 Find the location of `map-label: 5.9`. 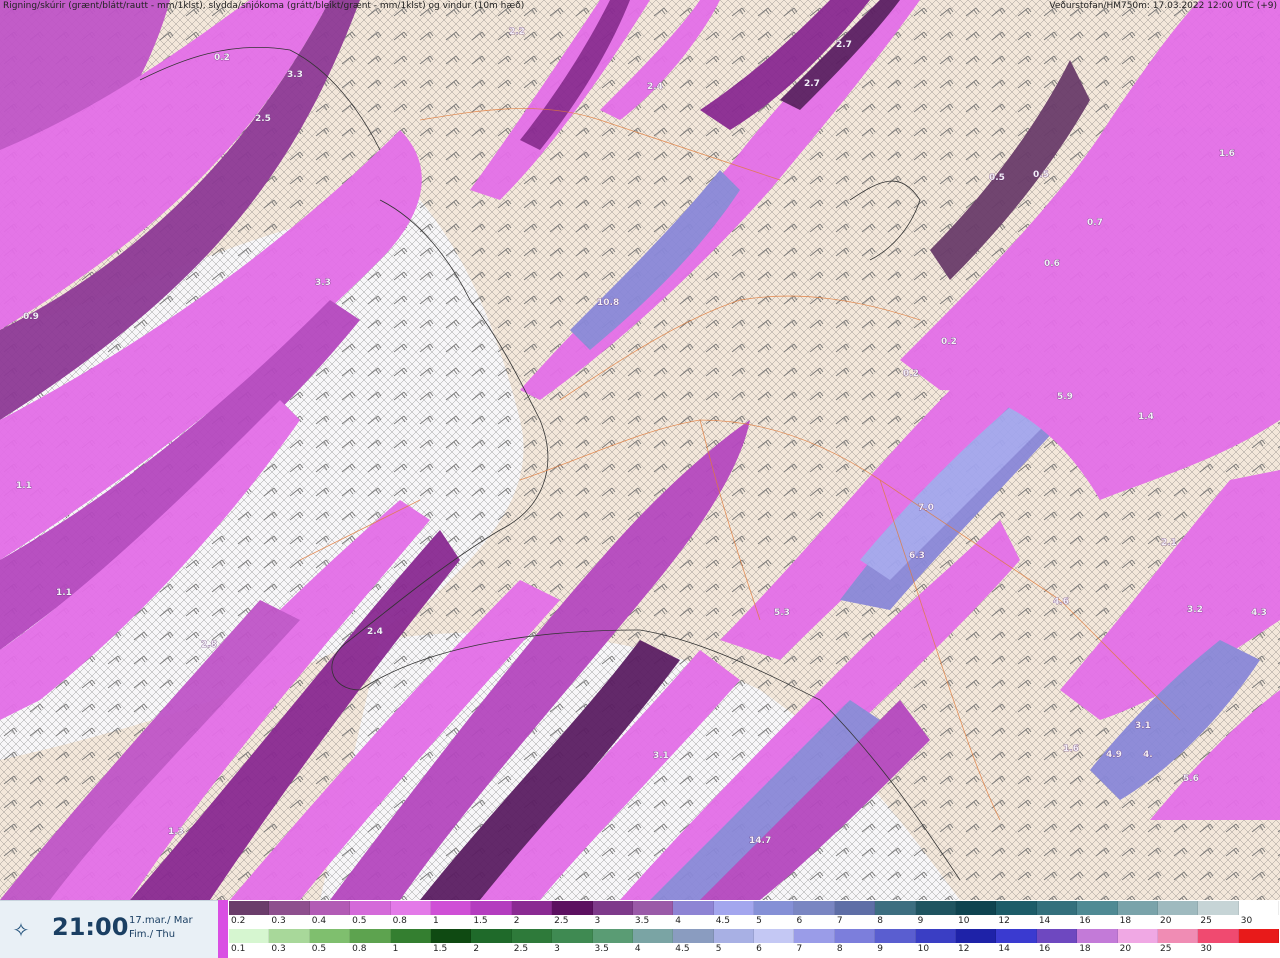

map-label: 5.9 is located at coordinates (1065, 397).